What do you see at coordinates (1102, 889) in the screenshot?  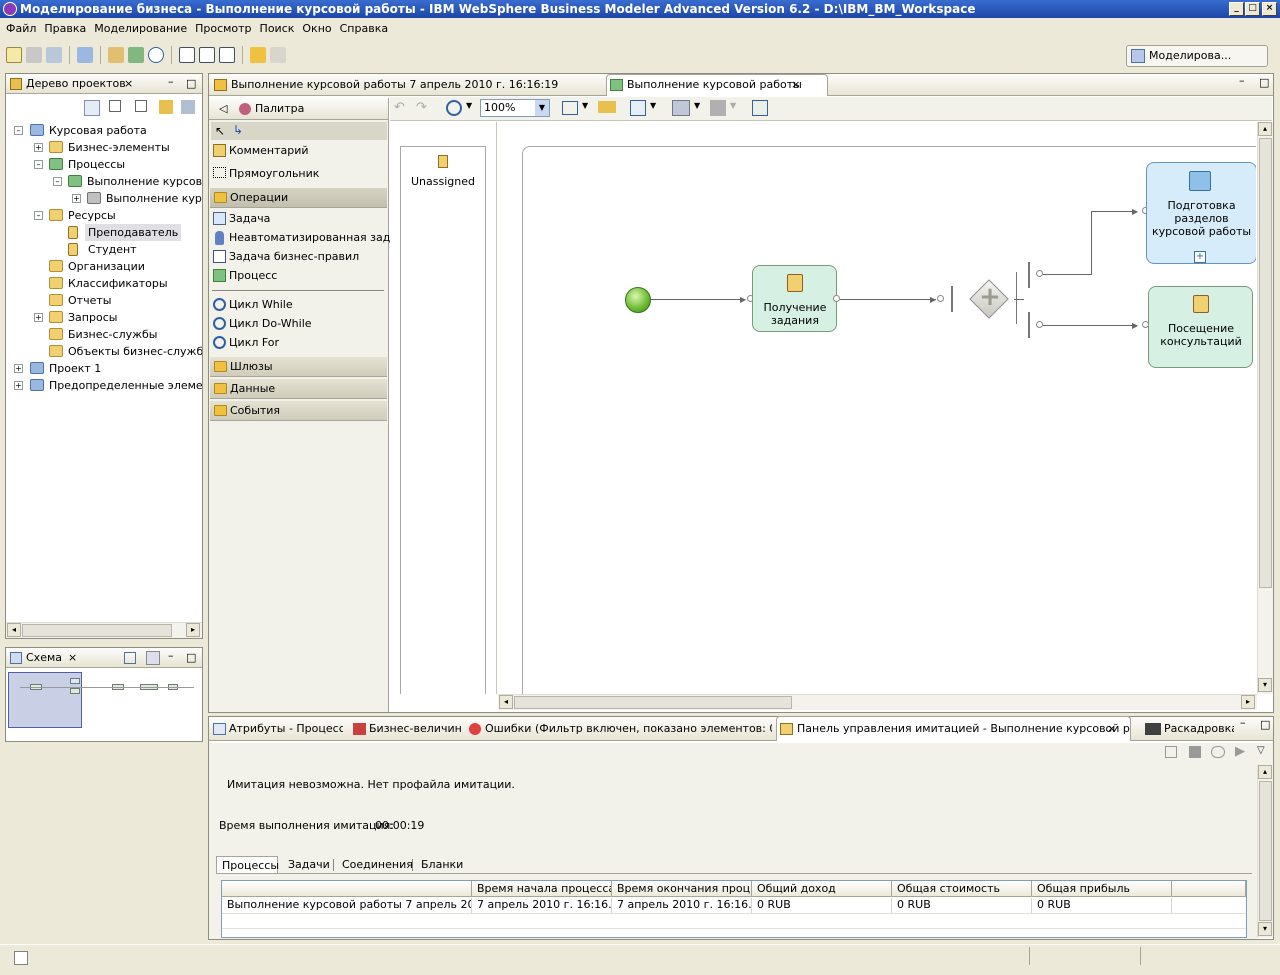 I see `column-header-total-profit: Общая прибыль` at bounding box center [1102, 889].